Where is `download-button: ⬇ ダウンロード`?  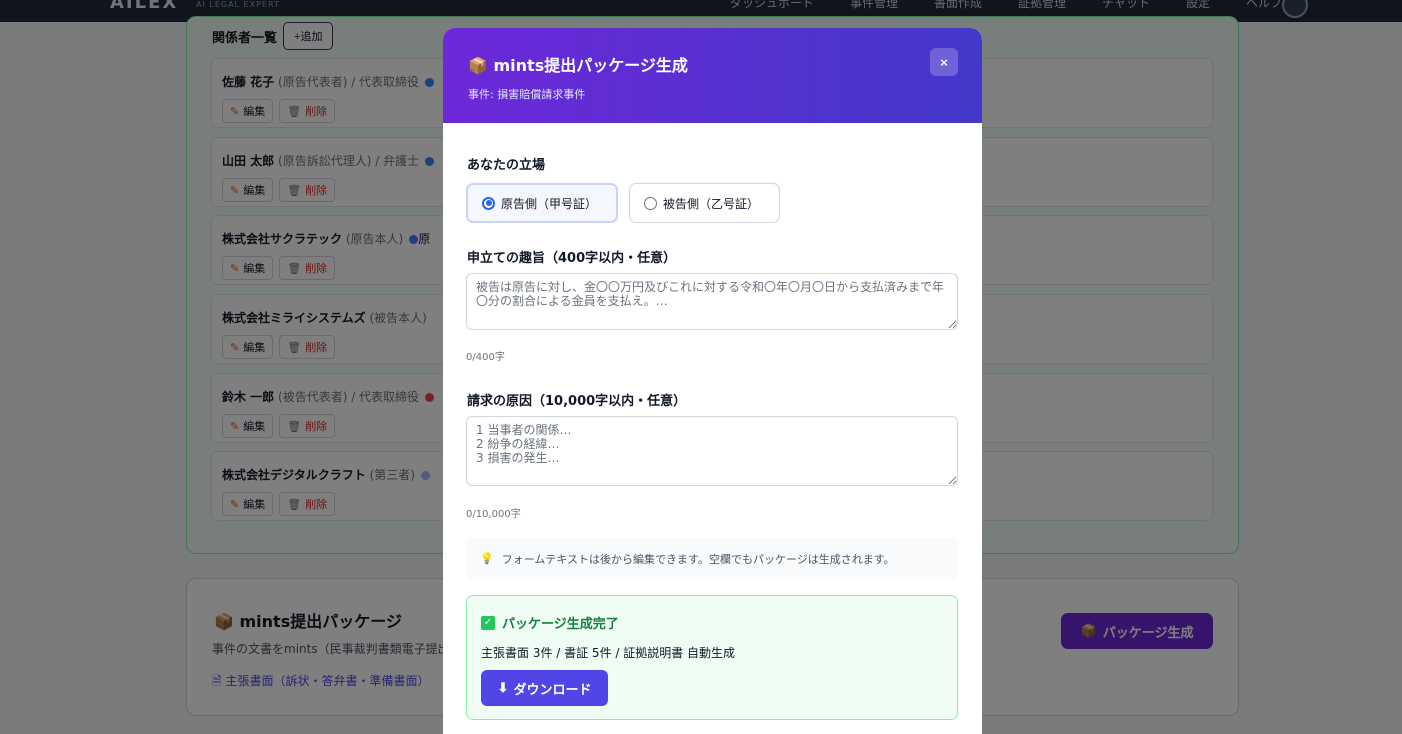
download-button: ⬇ ダウンロード is located at coordinates (544, 688).